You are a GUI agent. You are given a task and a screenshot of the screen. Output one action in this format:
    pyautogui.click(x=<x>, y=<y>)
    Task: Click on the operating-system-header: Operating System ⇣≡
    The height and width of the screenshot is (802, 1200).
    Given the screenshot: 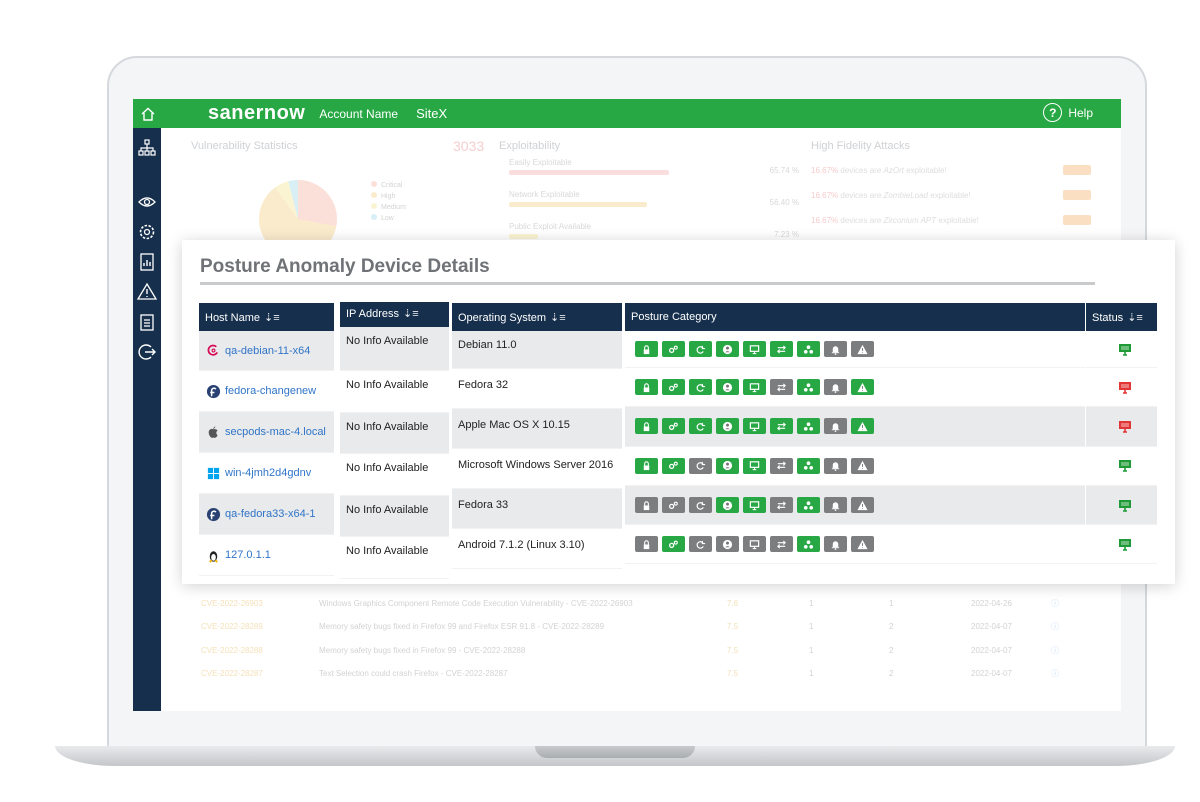 What is the action you would take?
    pyautogui.click(x=537, y=317)
    